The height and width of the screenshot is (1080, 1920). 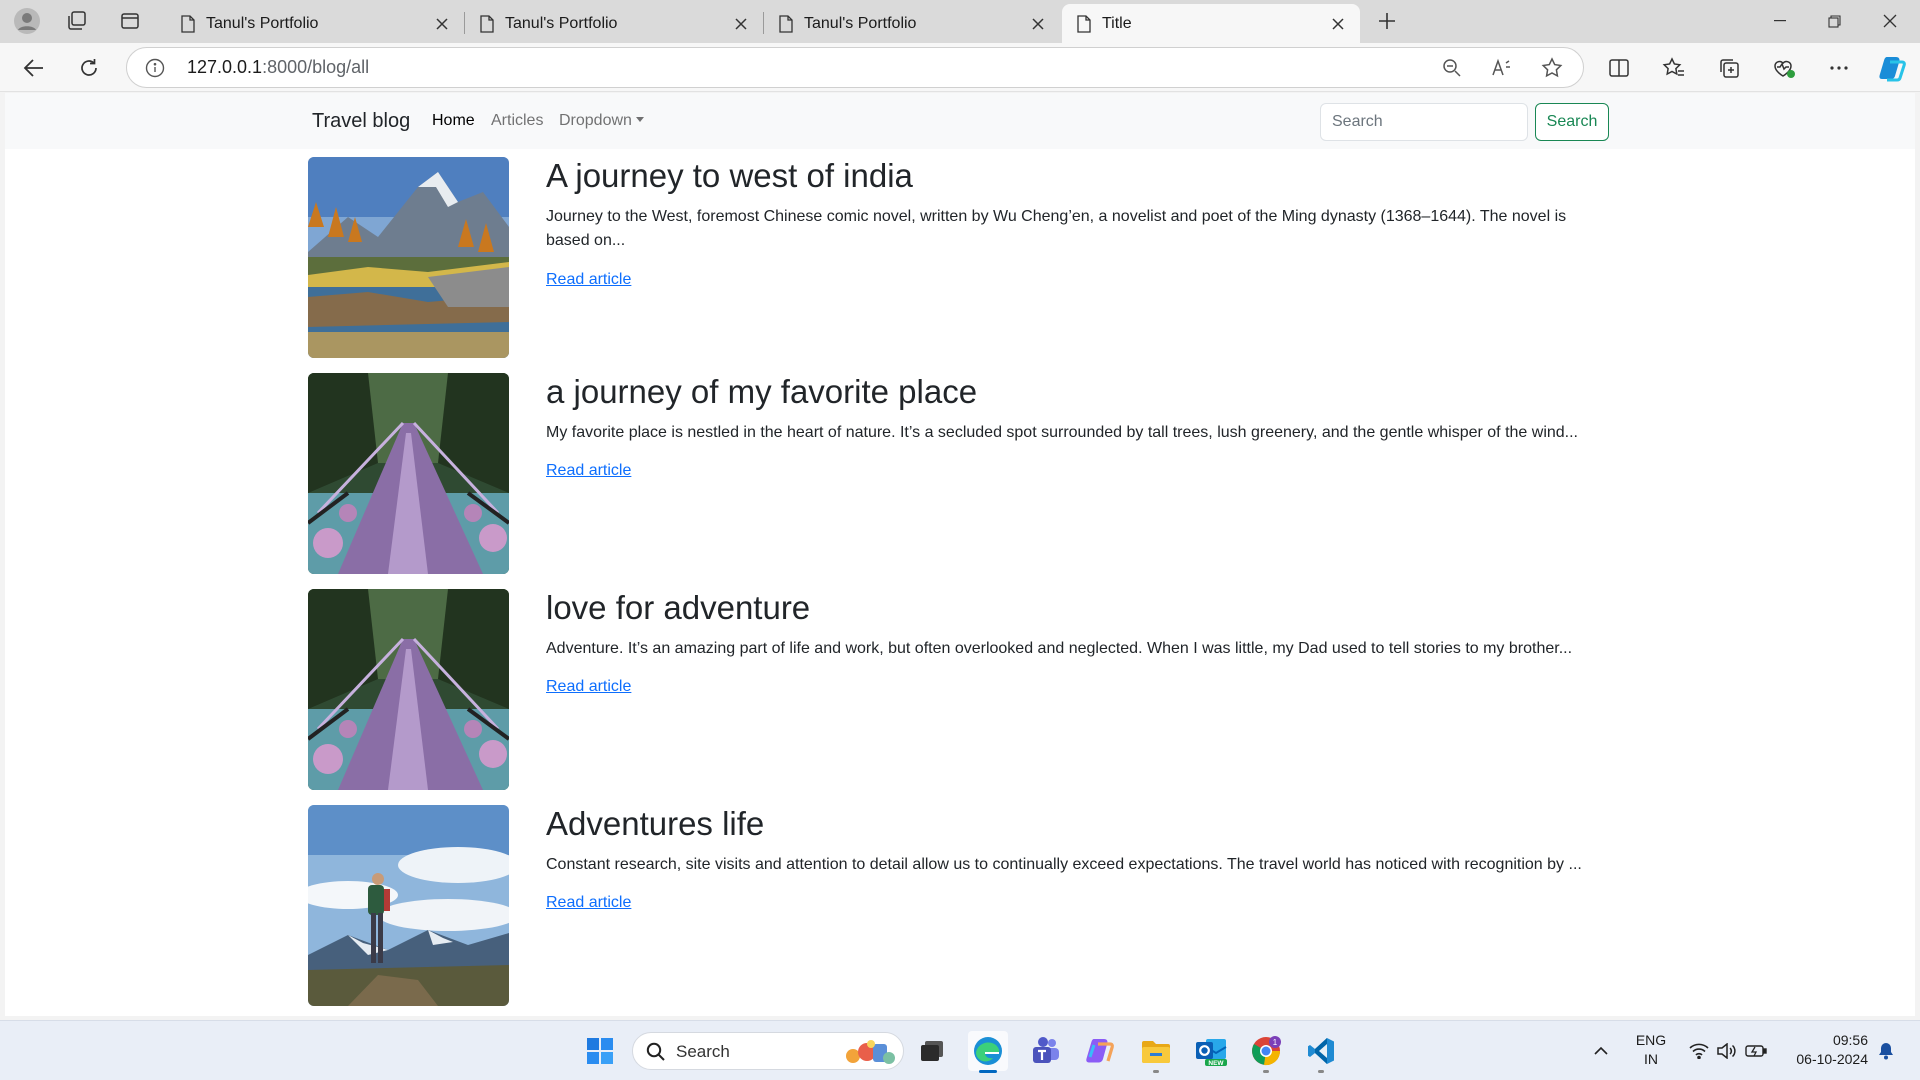 What do you see at coordinates (1651, 1040) in the screenshot?
I see `language-code: ENG` at bounding box center [1651, 1040].